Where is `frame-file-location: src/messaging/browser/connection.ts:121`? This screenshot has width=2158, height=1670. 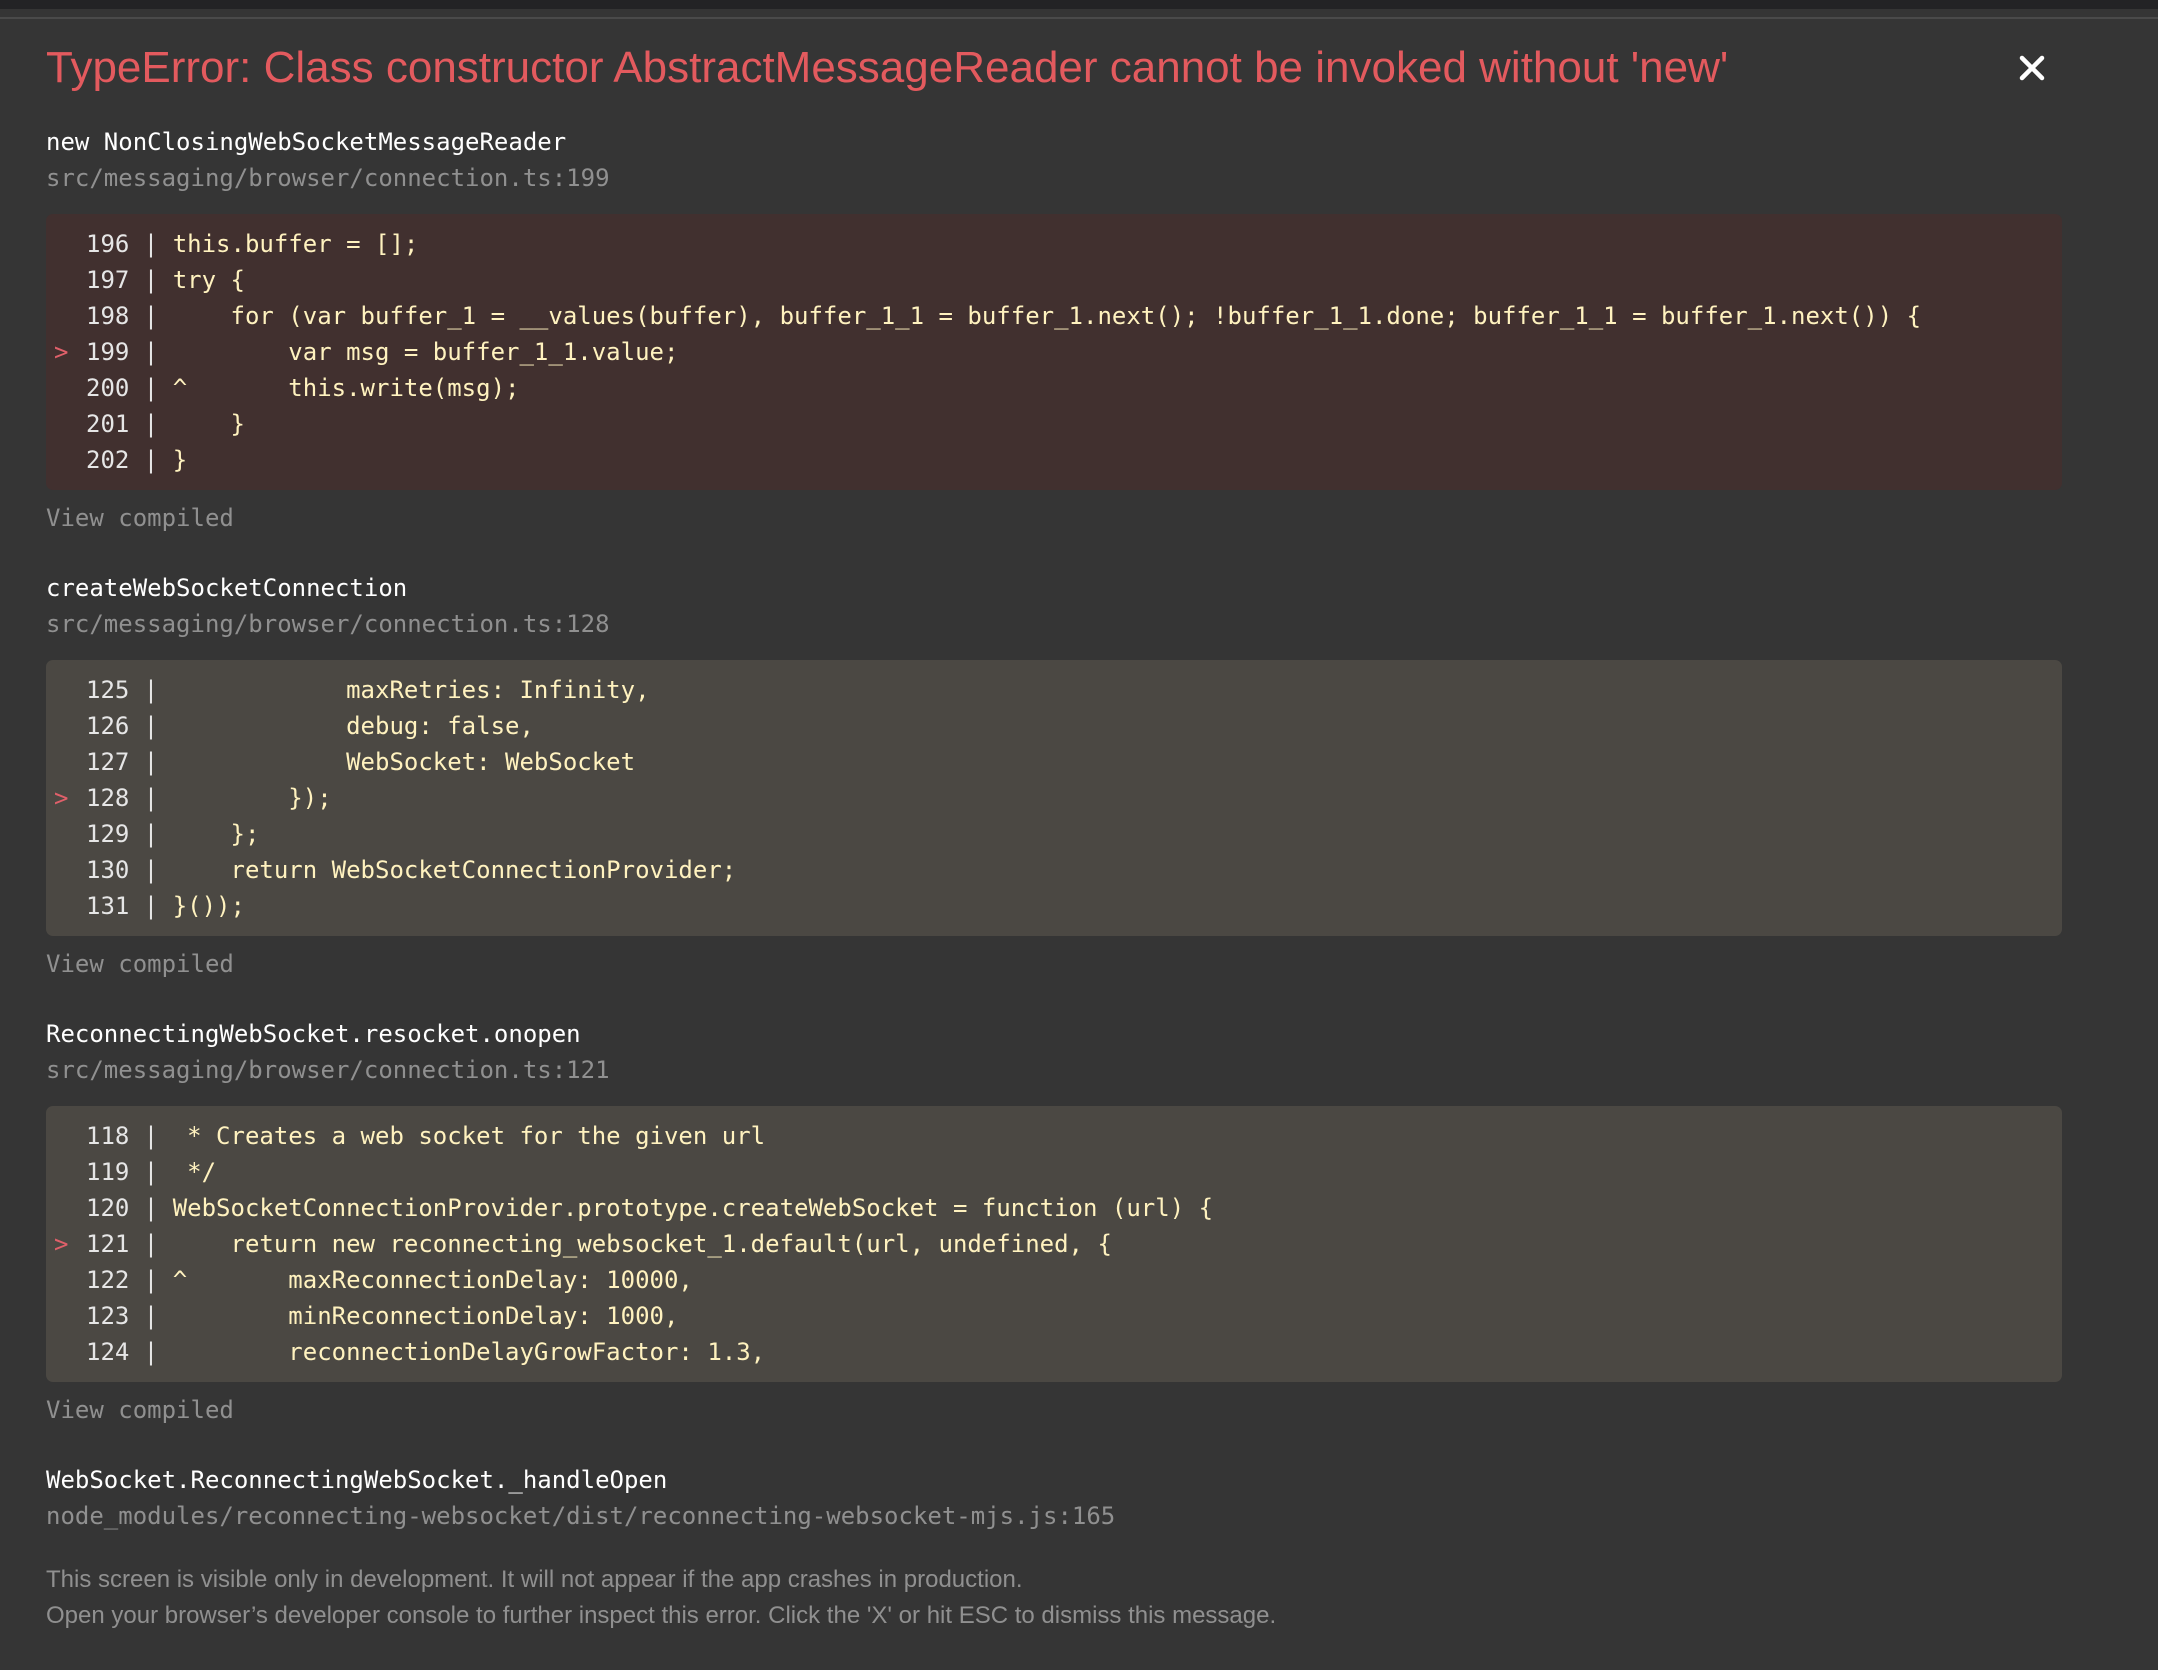 frame-file-location: src/messaging/browser/connection.ts:121 is located at coordinates (1054, 1070).